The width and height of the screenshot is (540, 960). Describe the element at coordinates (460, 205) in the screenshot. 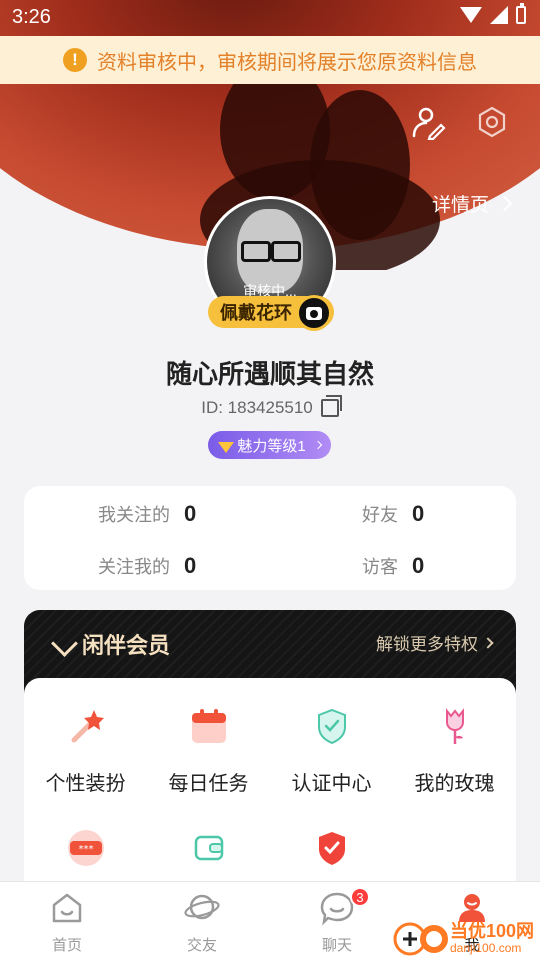

I see `detail-page-label: 详情页` at that location.